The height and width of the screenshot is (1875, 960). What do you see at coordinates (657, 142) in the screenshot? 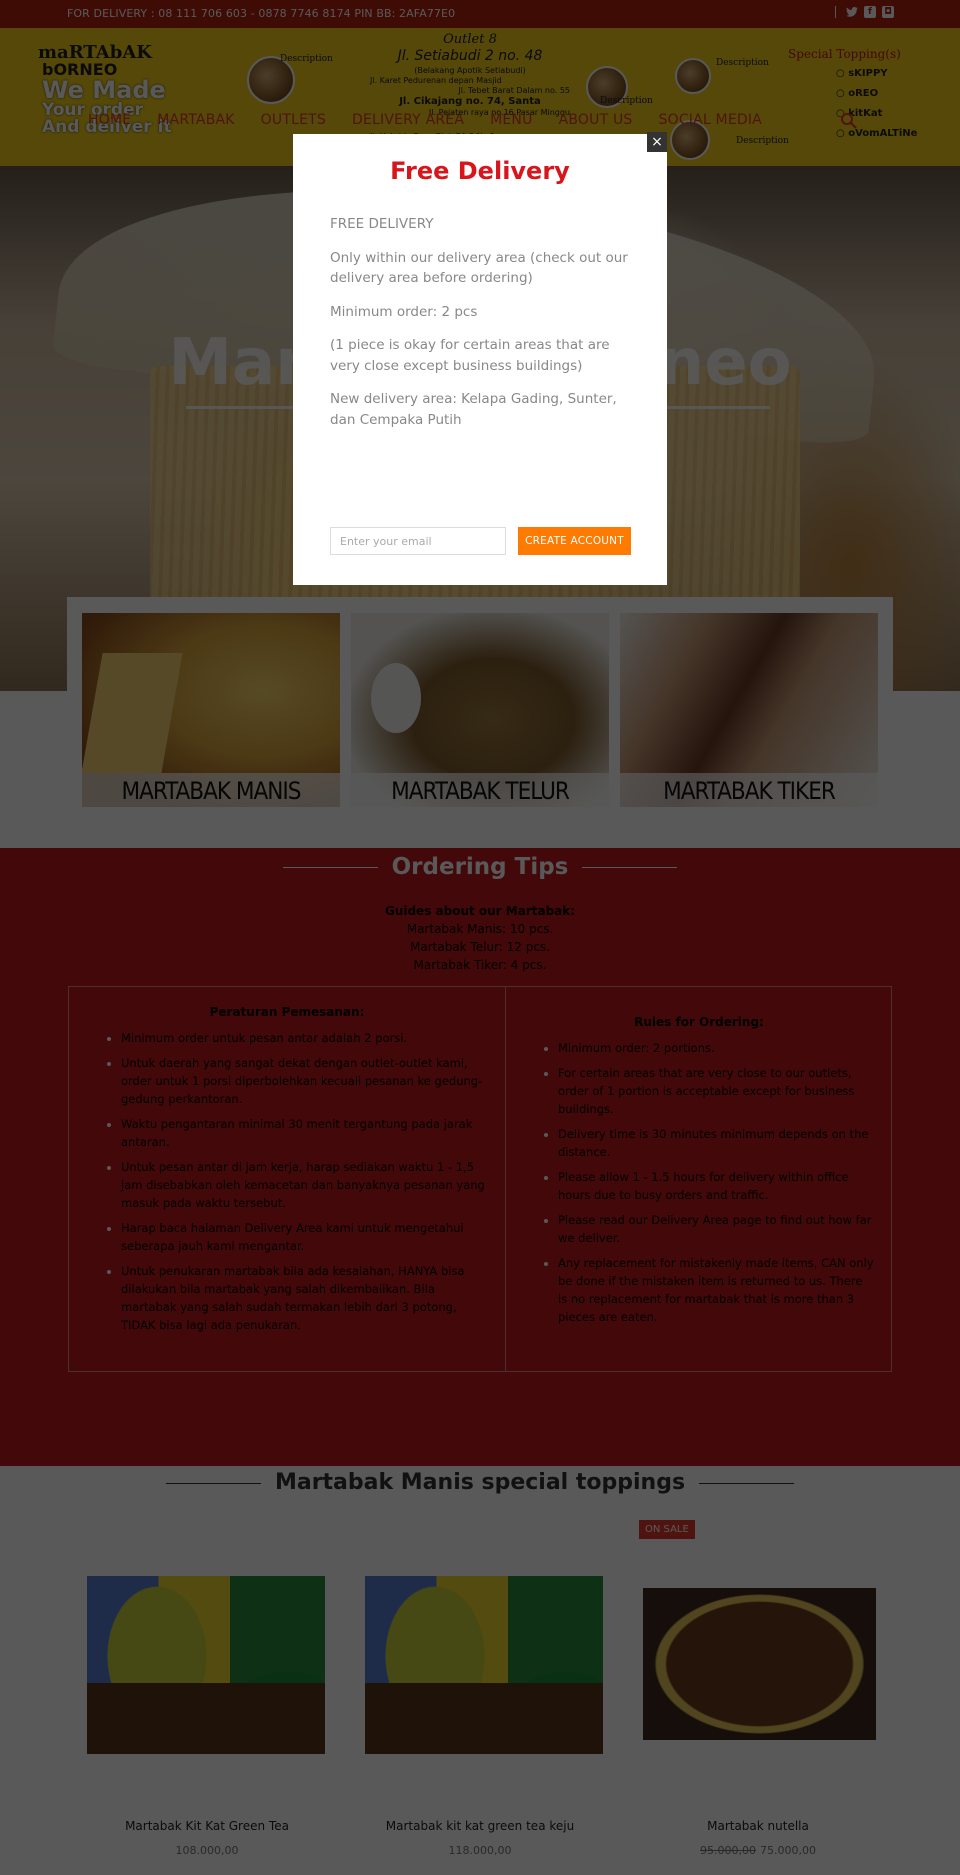
I see `close-icon: ×` at bounding box center [657, 142].